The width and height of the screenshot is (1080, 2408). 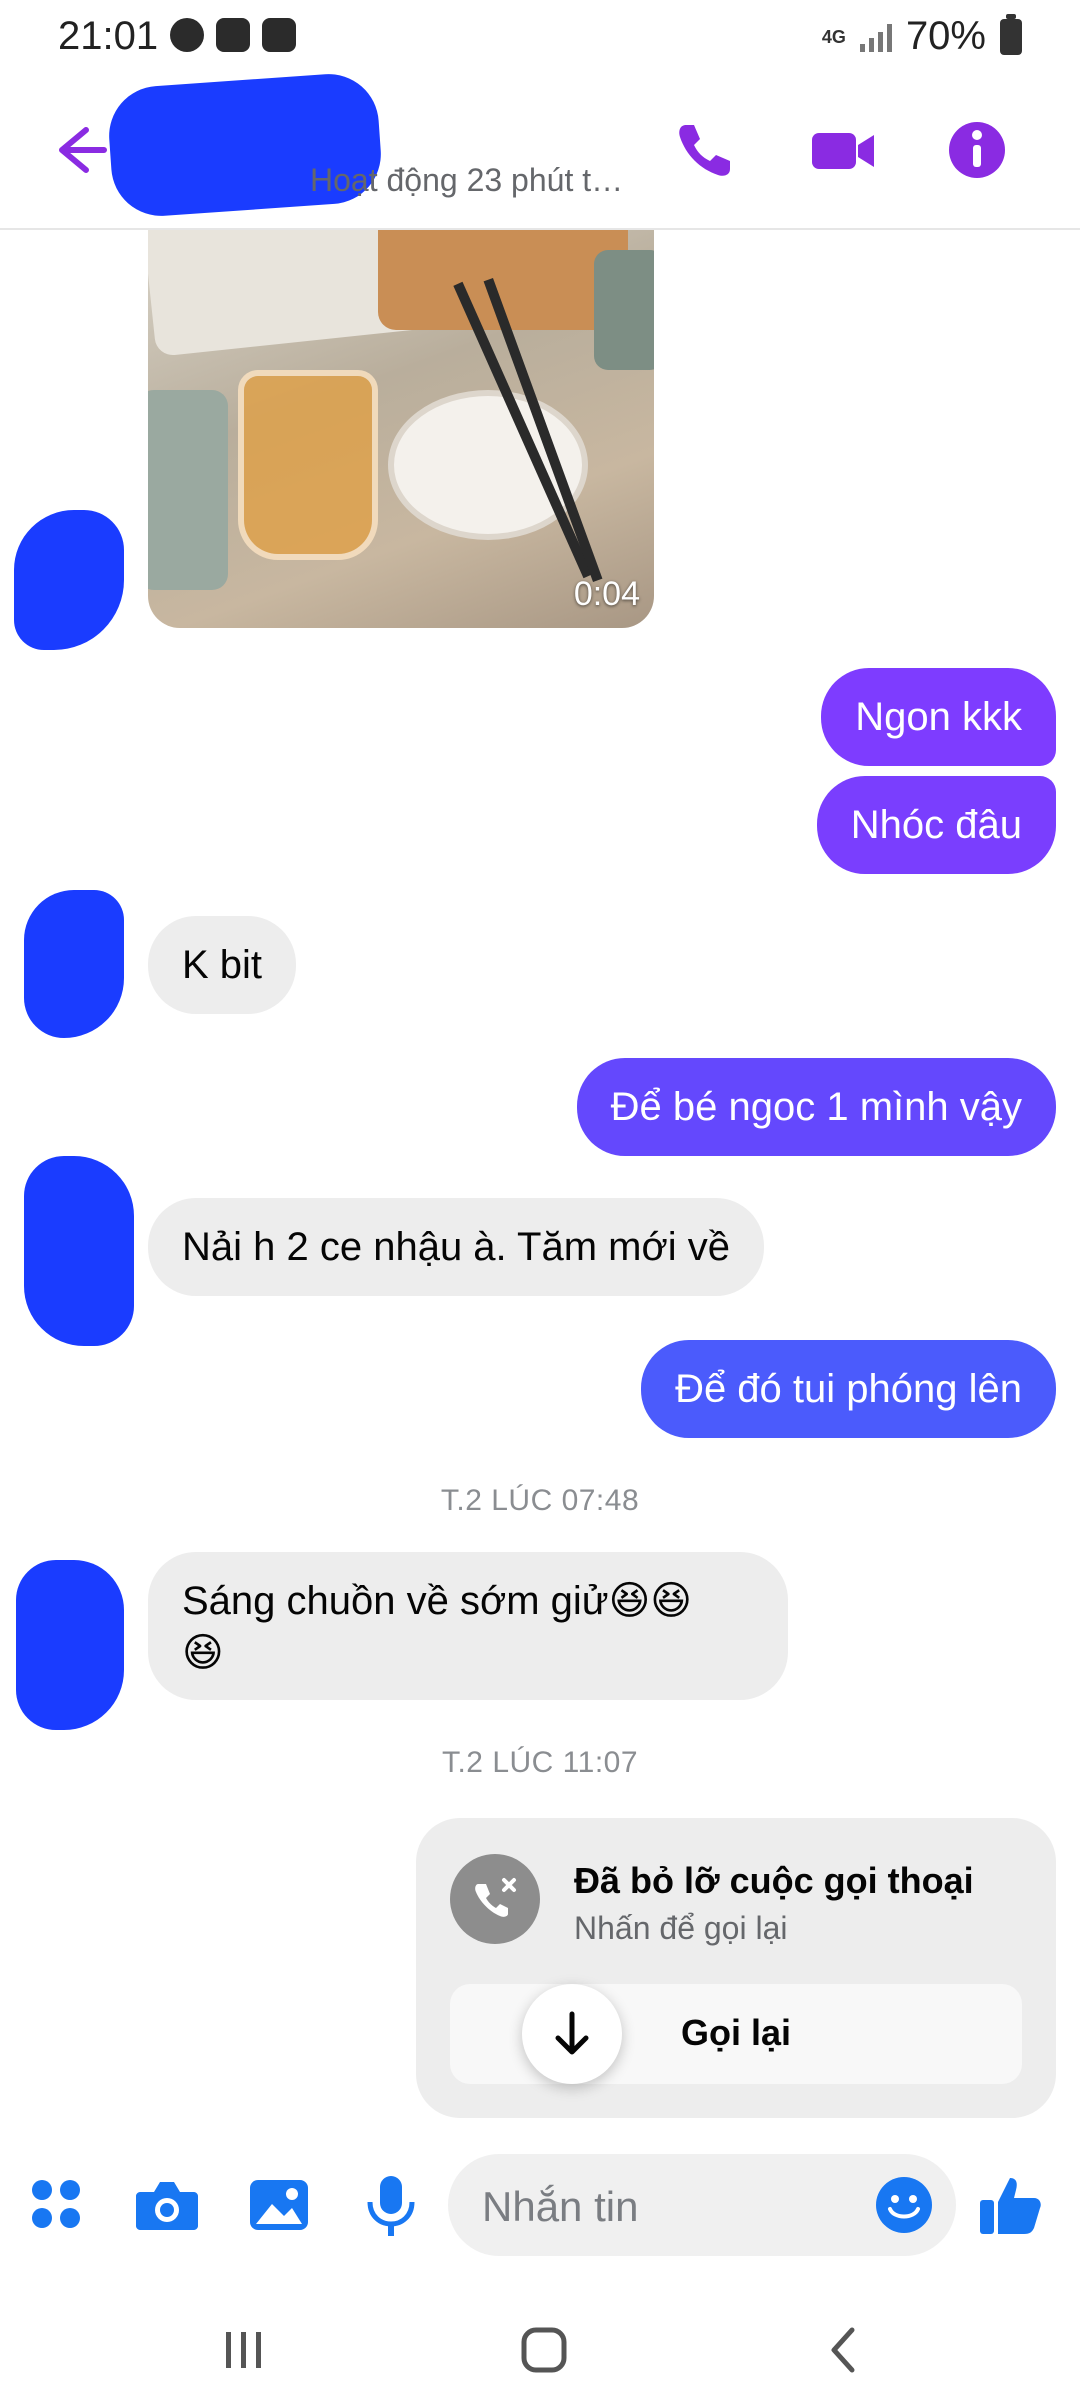 I want to click on back-arrow-icon, so click(x=83, y=150).